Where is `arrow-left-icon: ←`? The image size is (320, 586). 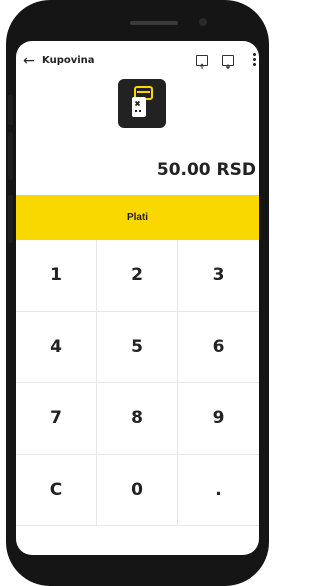
arrow-left-icon: ← is located at coordinates (29, 61).